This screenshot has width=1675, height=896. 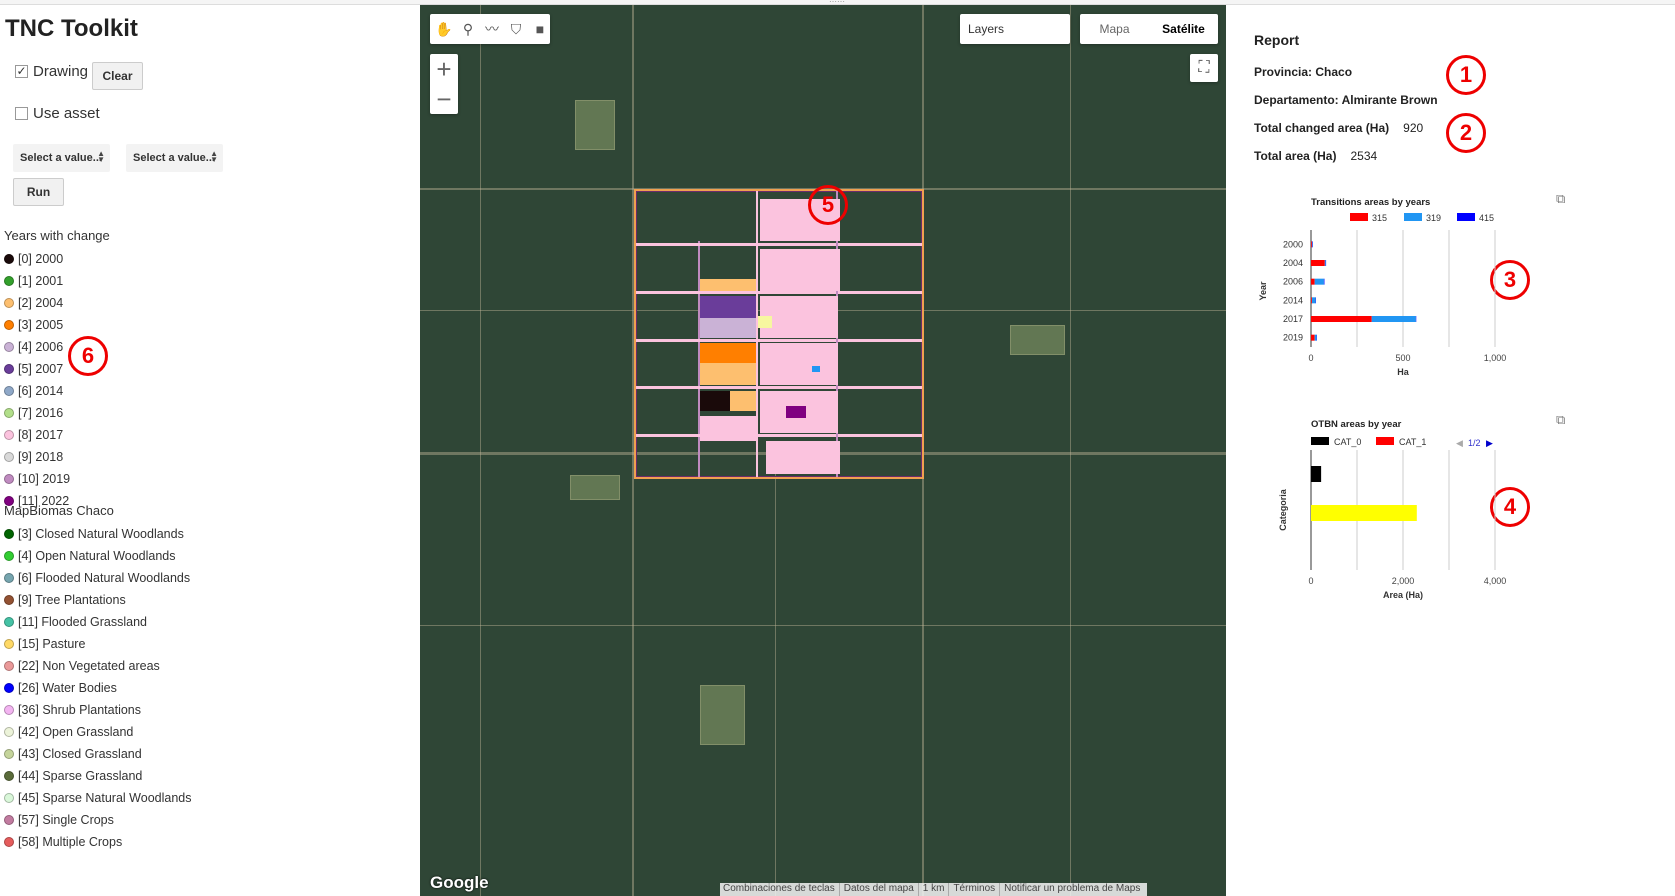 What do you see at coordinates (97, 732) in the screenshot?
I see `legend-item: [42] Open Grassland` at bounding box center [97, 732].